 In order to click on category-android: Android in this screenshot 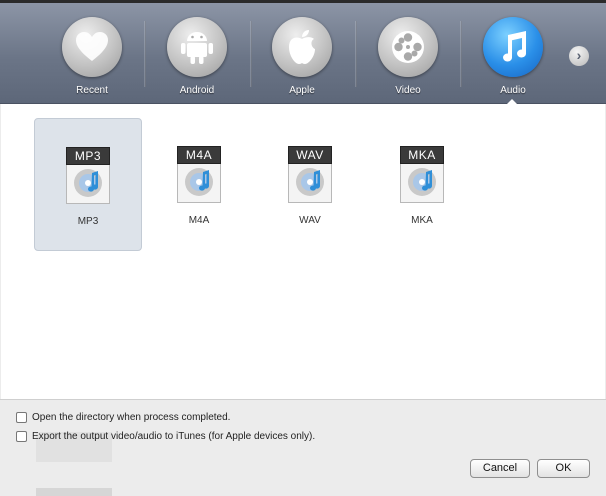, I will do `click(197, 56)`.